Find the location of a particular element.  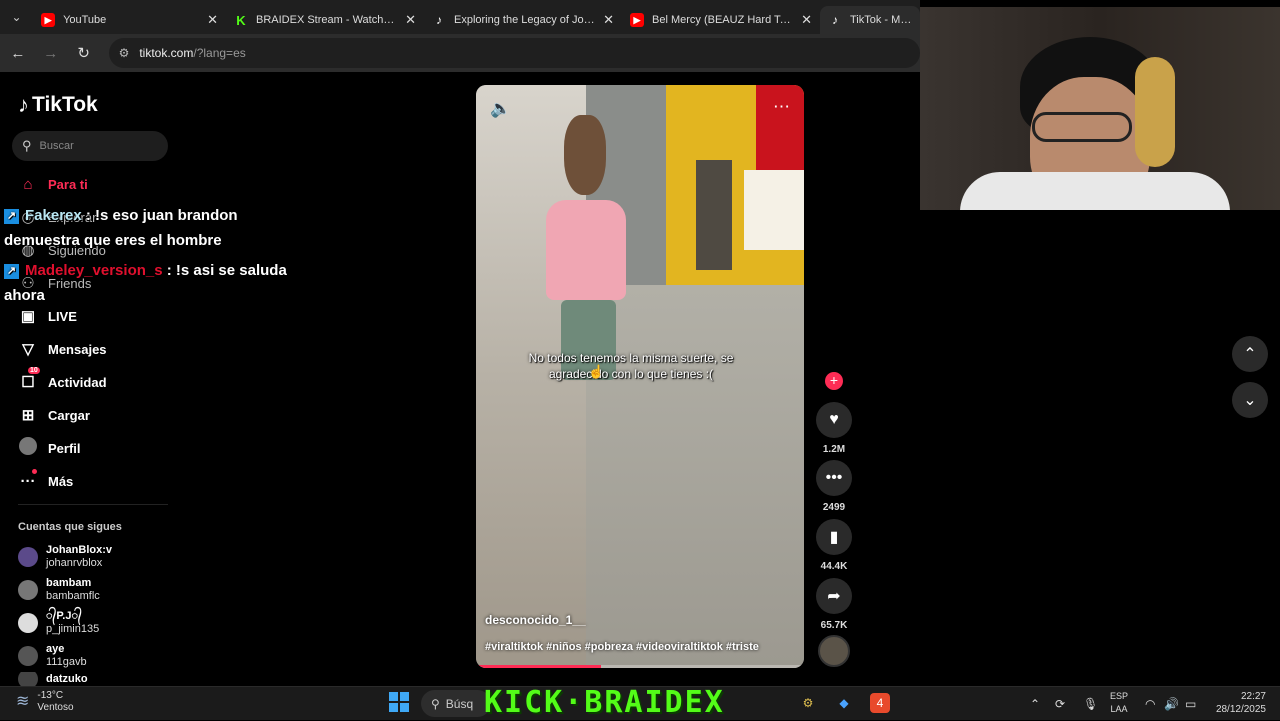

account-username: p_jimin135 is located at coordinates (73, 629).